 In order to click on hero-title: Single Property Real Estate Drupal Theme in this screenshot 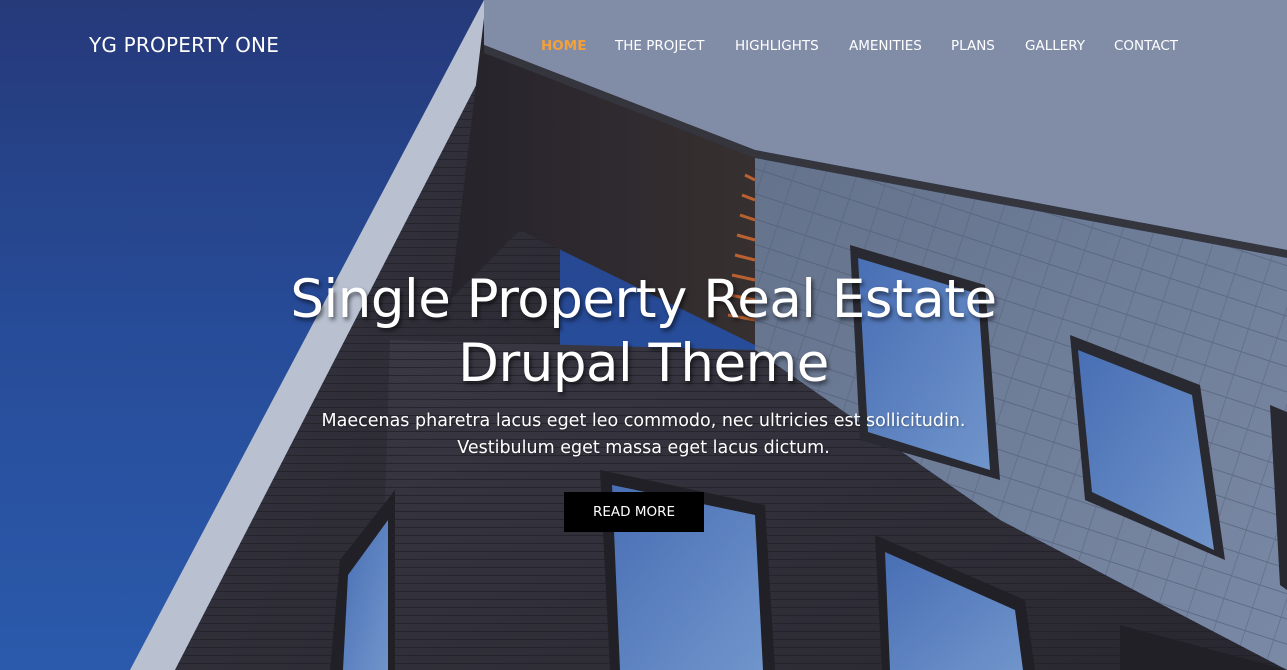, I will do `click(643, 331)`.